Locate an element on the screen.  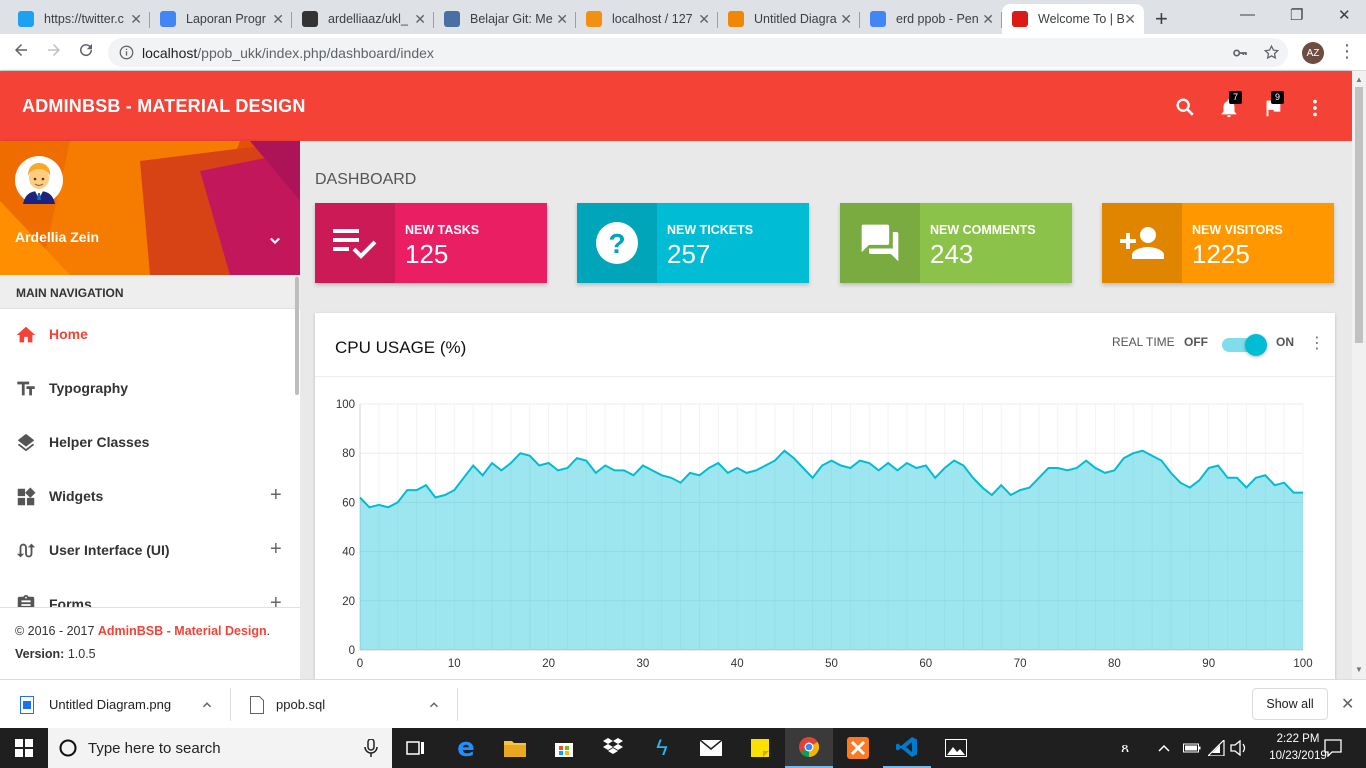
browser-tab: erd ppob - Pen ✕ is located at coordinates (931, 19).